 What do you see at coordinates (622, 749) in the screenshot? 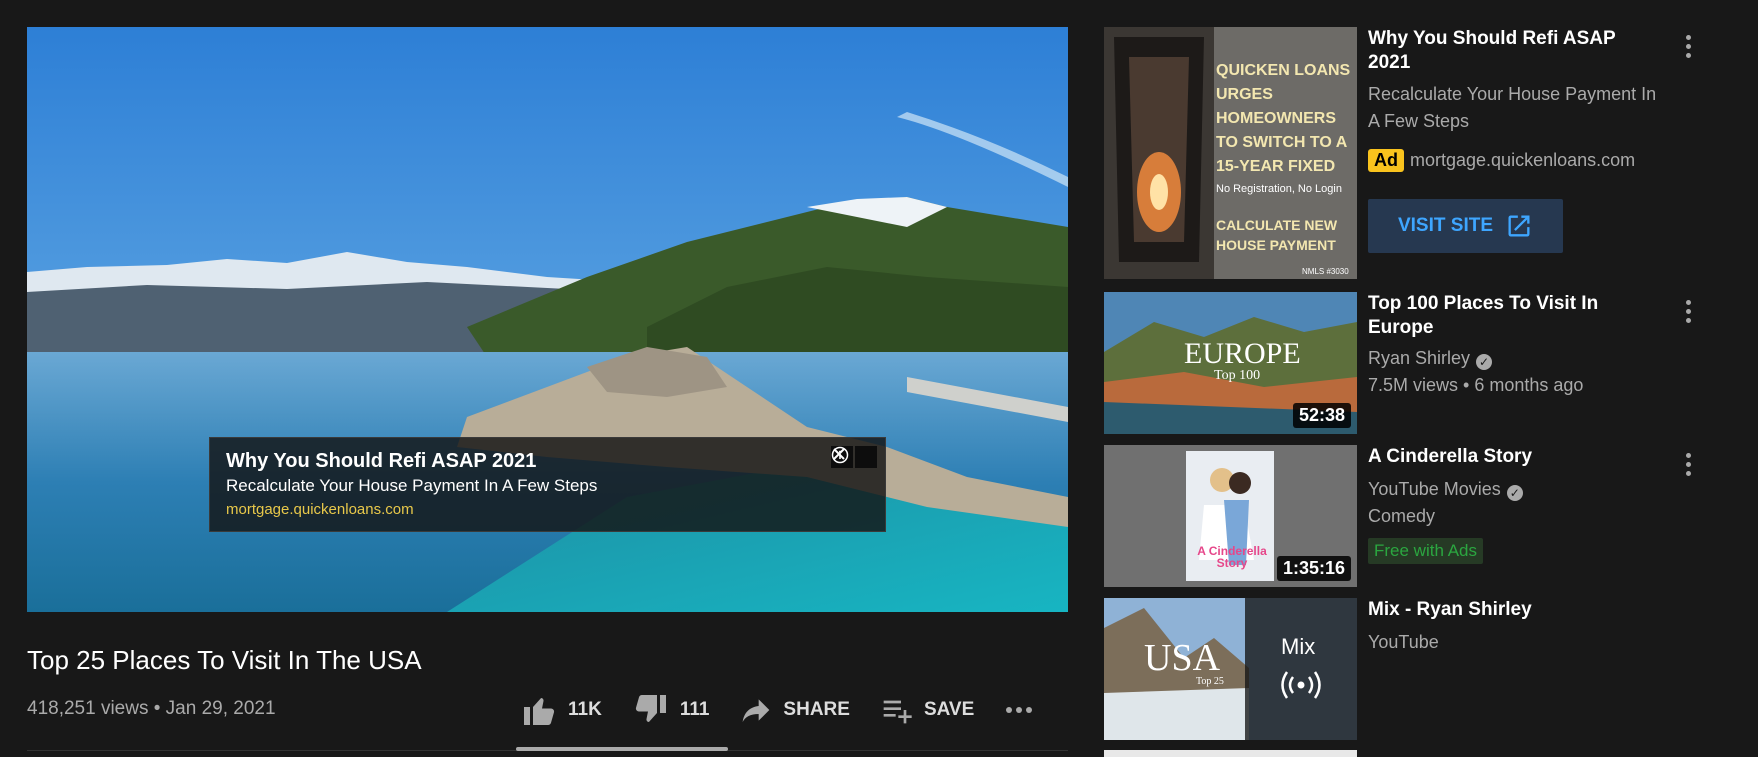
I see `like-ratio-bar` at bounding box center [622, 749].